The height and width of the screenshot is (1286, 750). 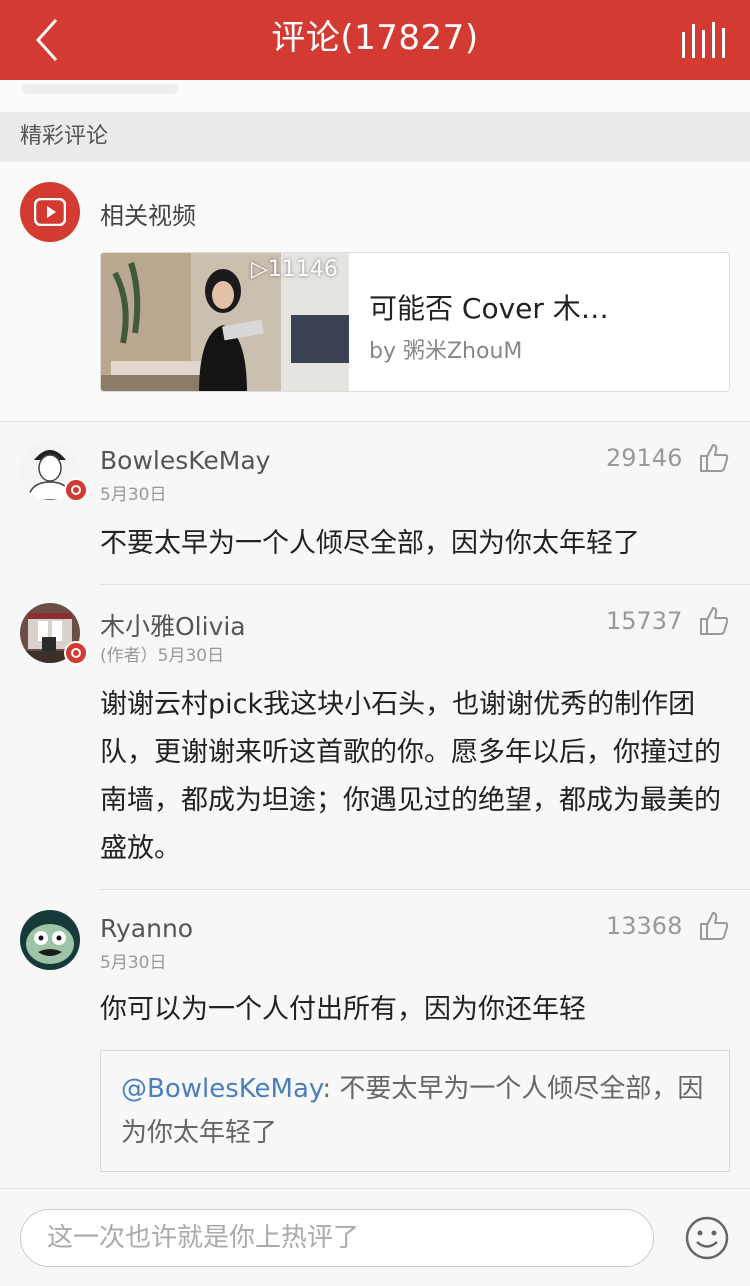 I want to click on like-button: 15737, so click(x=668, y=622).